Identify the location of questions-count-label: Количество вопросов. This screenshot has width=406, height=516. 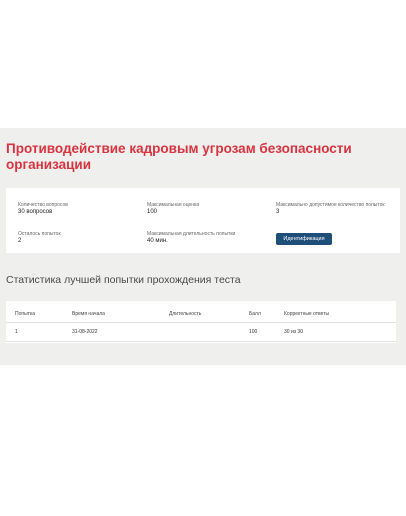
(43, 205).